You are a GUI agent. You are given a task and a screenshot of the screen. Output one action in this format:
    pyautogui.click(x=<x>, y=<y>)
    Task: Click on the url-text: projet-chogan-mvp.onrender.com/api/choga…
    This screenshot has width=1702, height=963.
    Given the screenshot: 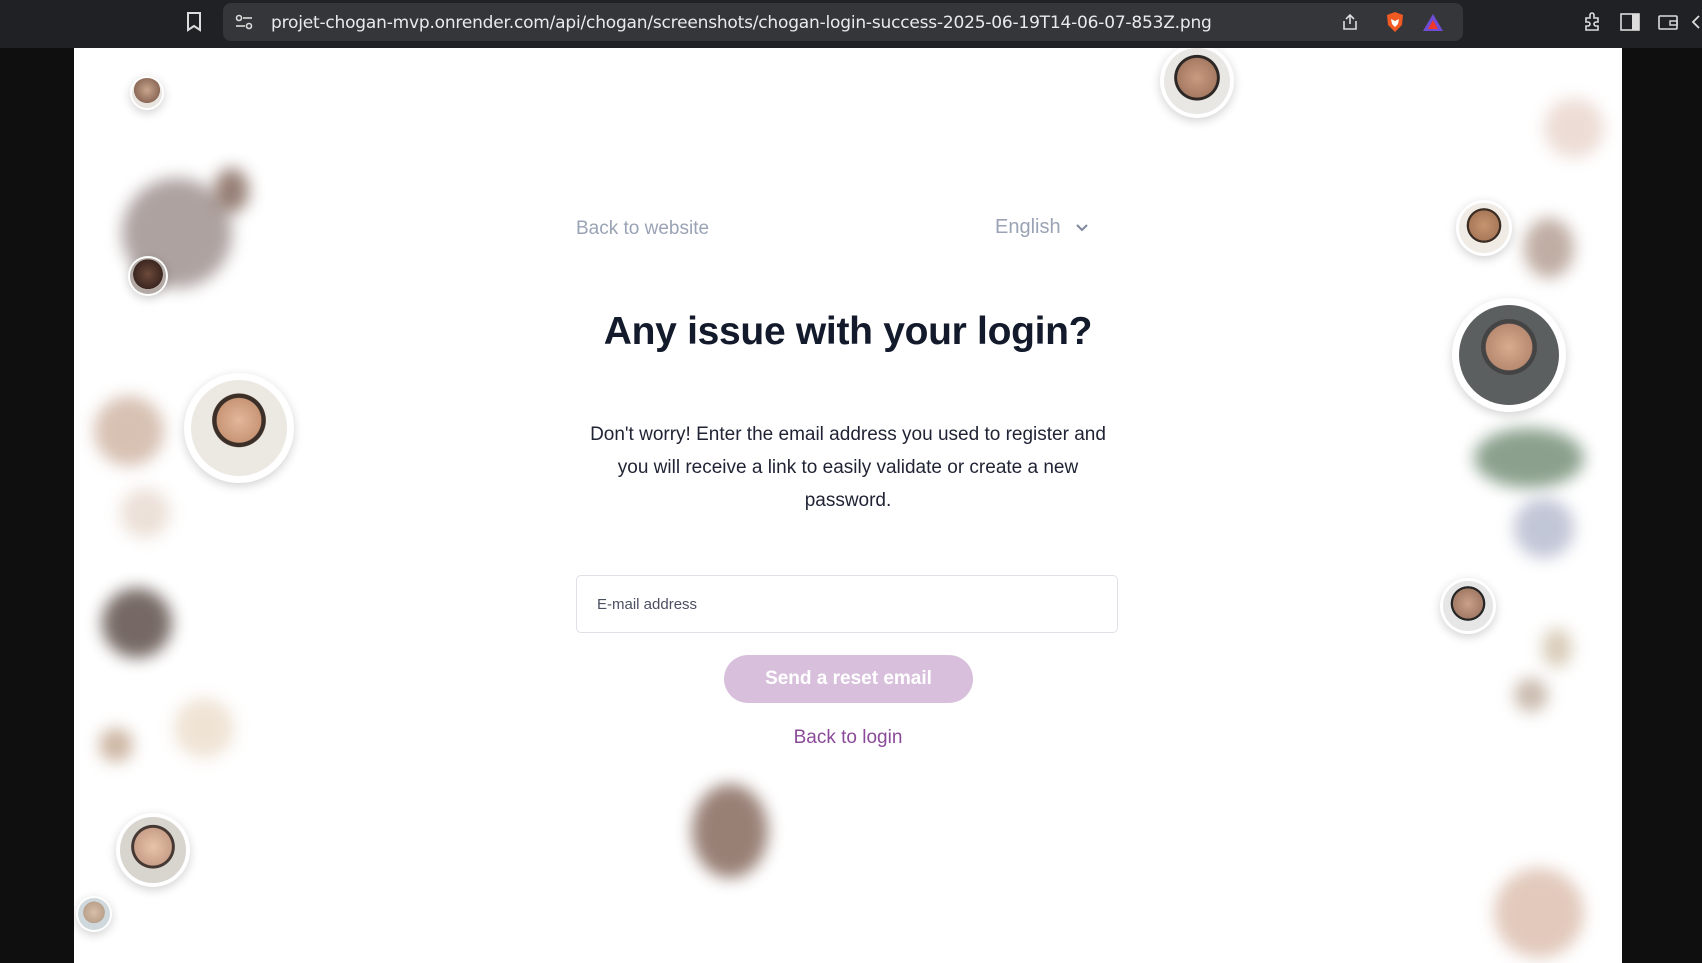 What is the action you would take?
    pyautogui.click(x=741, y=23)
    